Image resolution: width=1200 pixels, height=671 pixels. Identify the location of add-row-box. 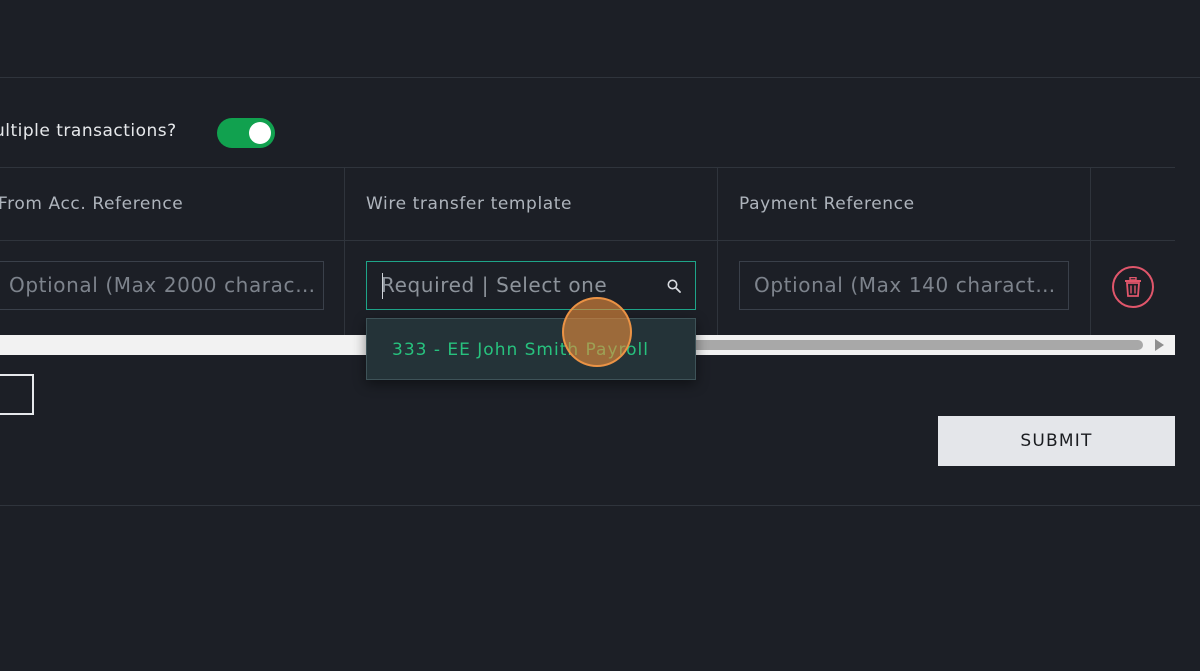
(17, 394).